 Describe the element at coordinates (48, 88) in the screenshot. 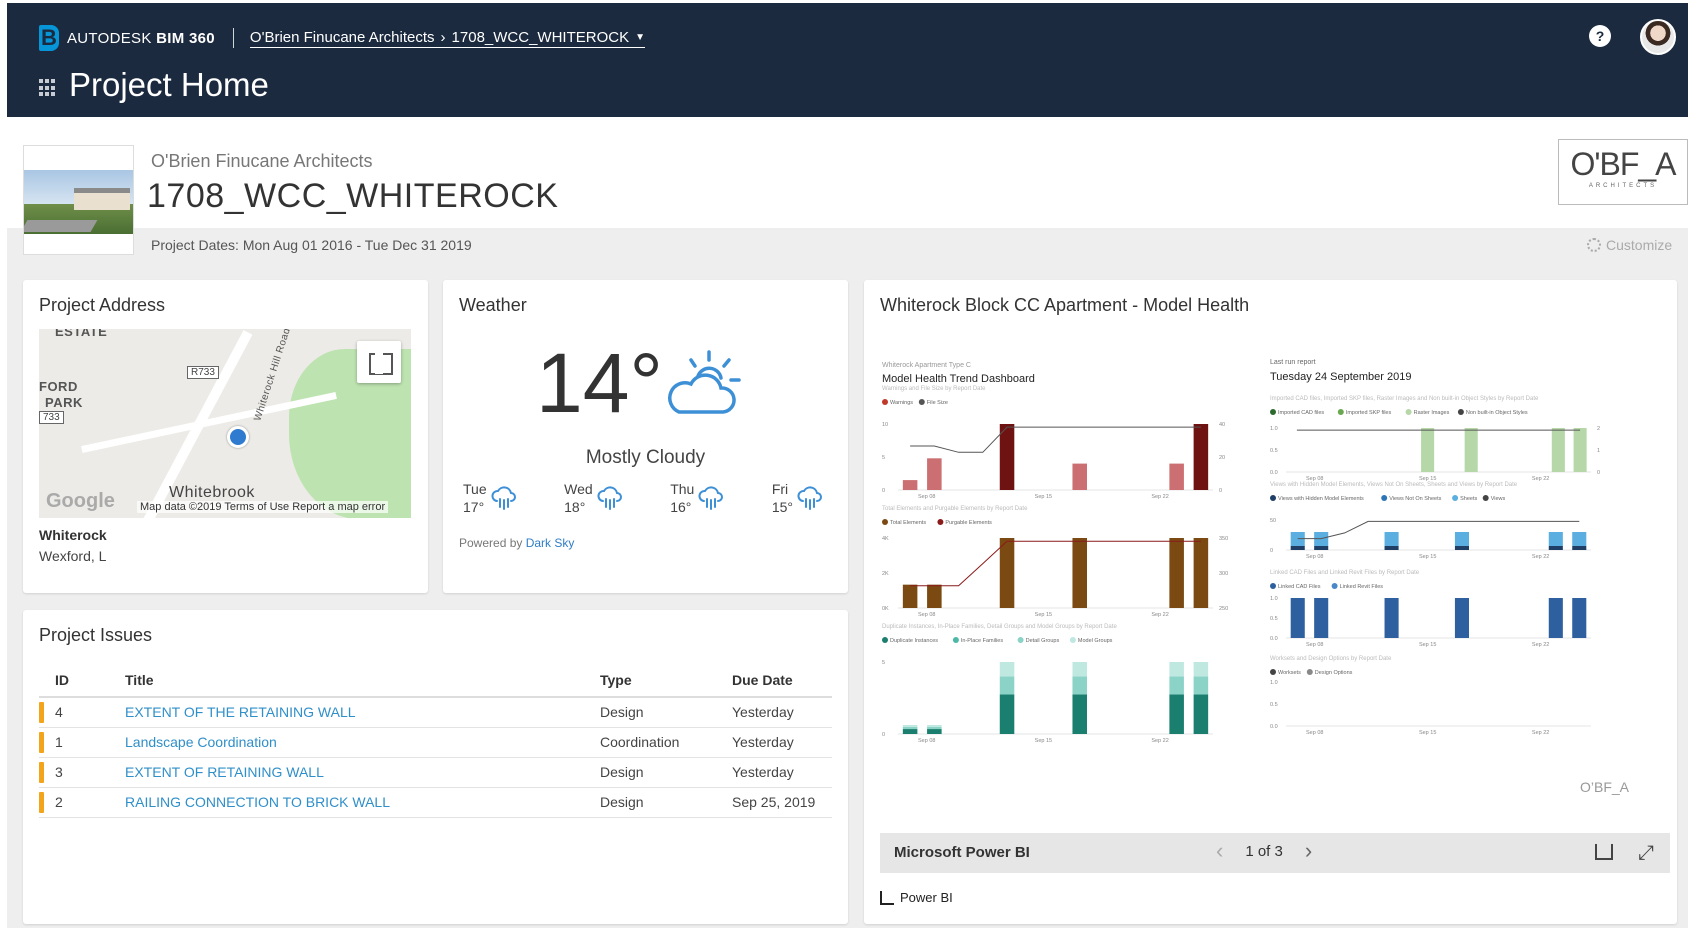

I see `module-menu-icon` at that location.